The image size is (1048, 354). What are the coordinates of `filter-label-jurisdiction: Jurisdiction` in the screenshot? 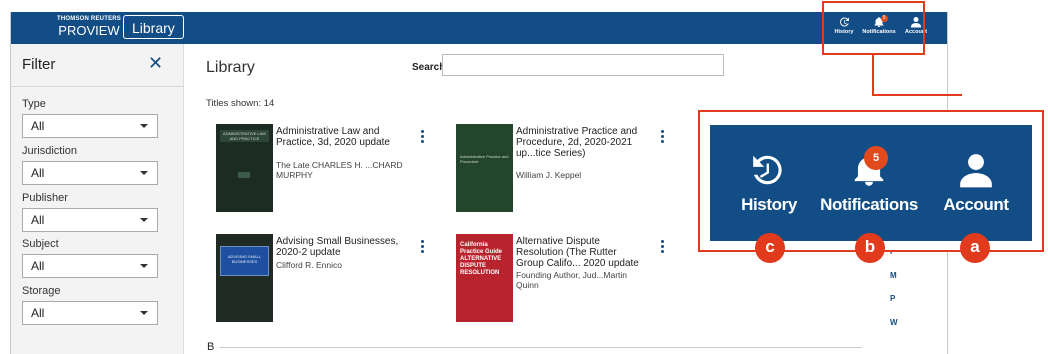 It's located at (50, 151).